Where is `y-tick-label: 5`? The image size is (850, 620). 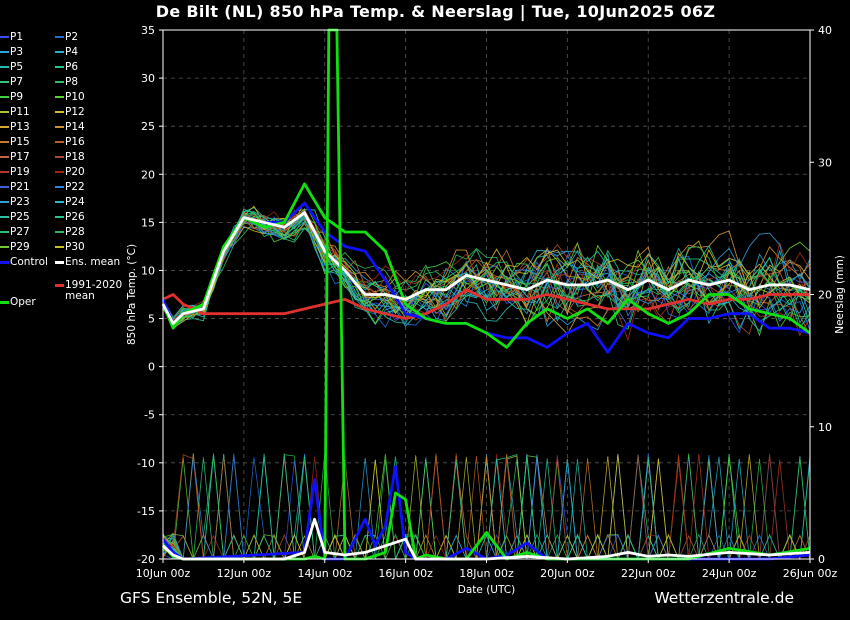
y-tick-label: 5 is located at coordinates (151, 319).